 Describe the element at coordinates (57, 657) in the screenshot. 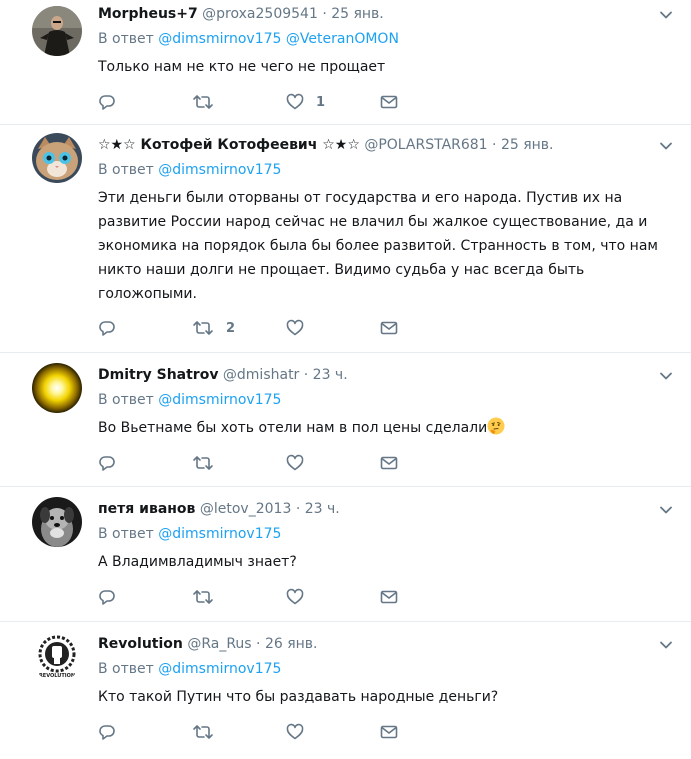

I see `avatar: REVOLUTION` at that location.